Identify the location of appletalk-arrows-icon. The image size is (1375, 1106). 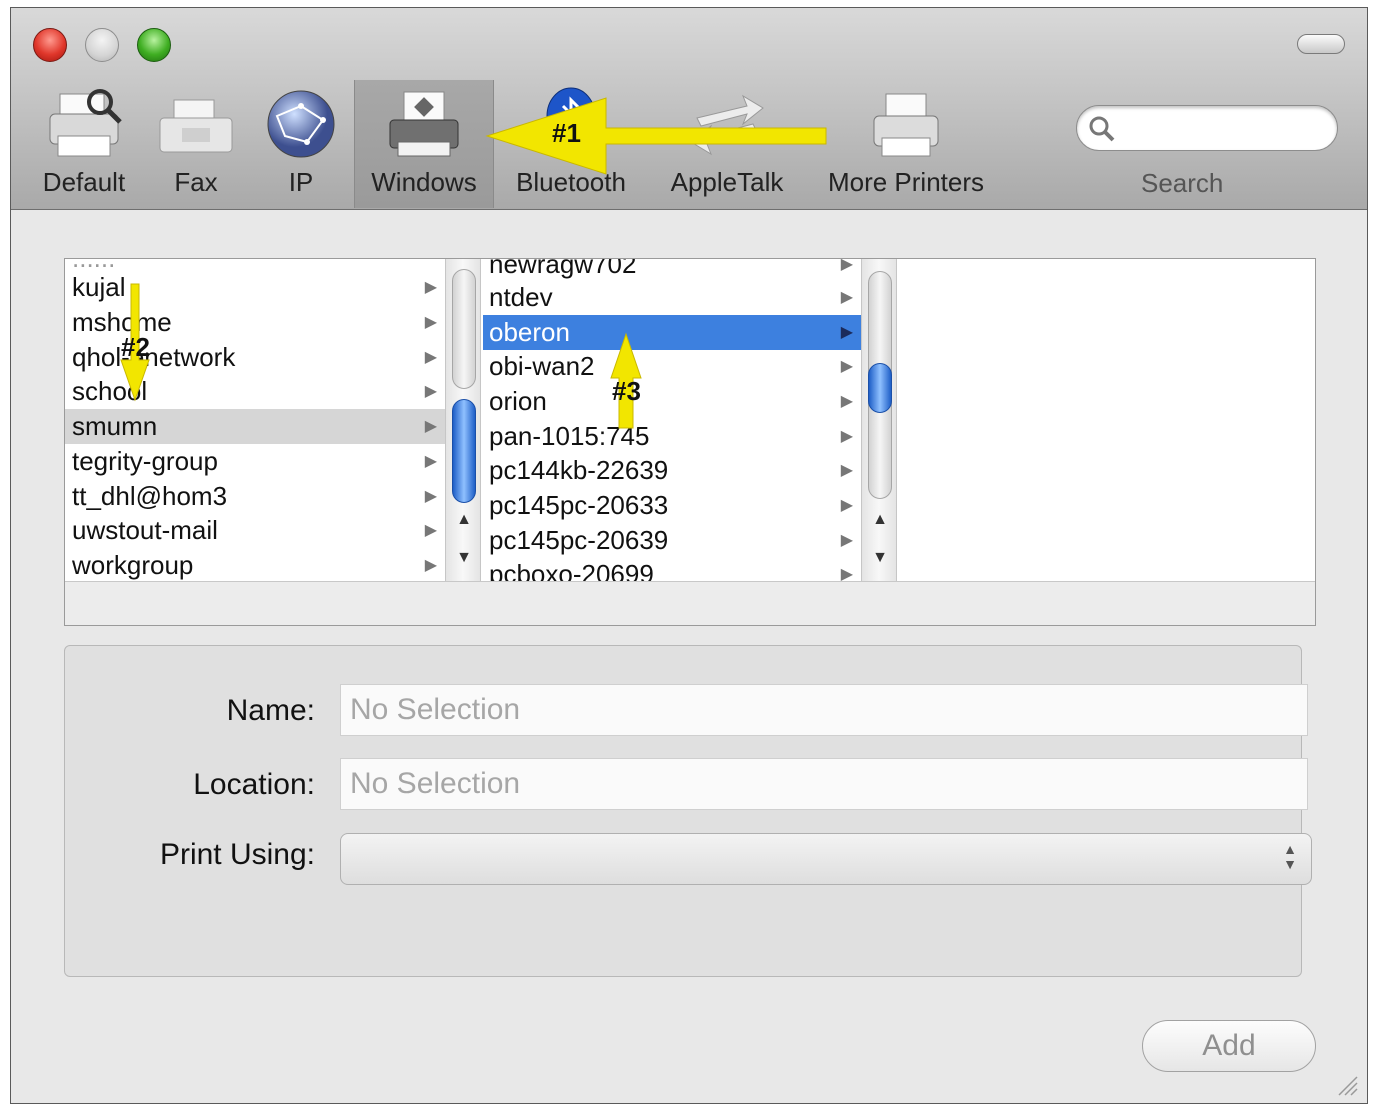
(727, 125).